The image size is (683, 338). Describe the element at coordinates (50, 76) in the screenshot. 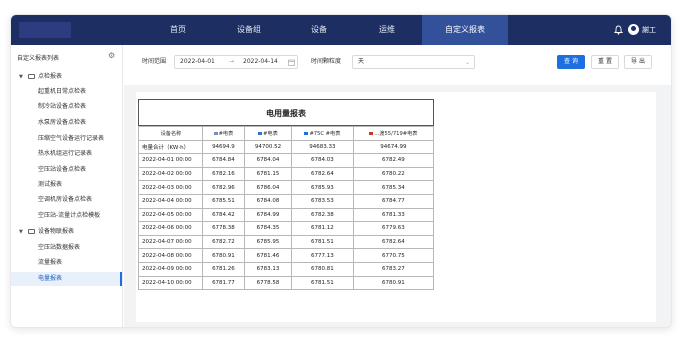

I see `tree-group-label: 点检报表` at that location.